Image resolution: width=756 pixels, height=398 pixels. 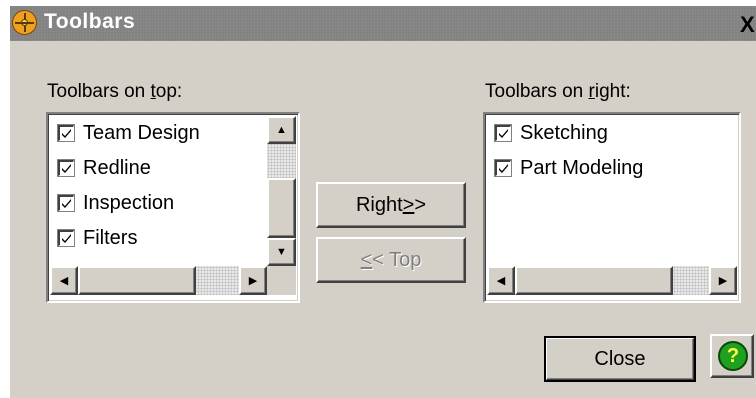 What do you see at coordinates (24, 22) in the screenshot?
I see `app-logo-icon` at bounding box center [24, 22].